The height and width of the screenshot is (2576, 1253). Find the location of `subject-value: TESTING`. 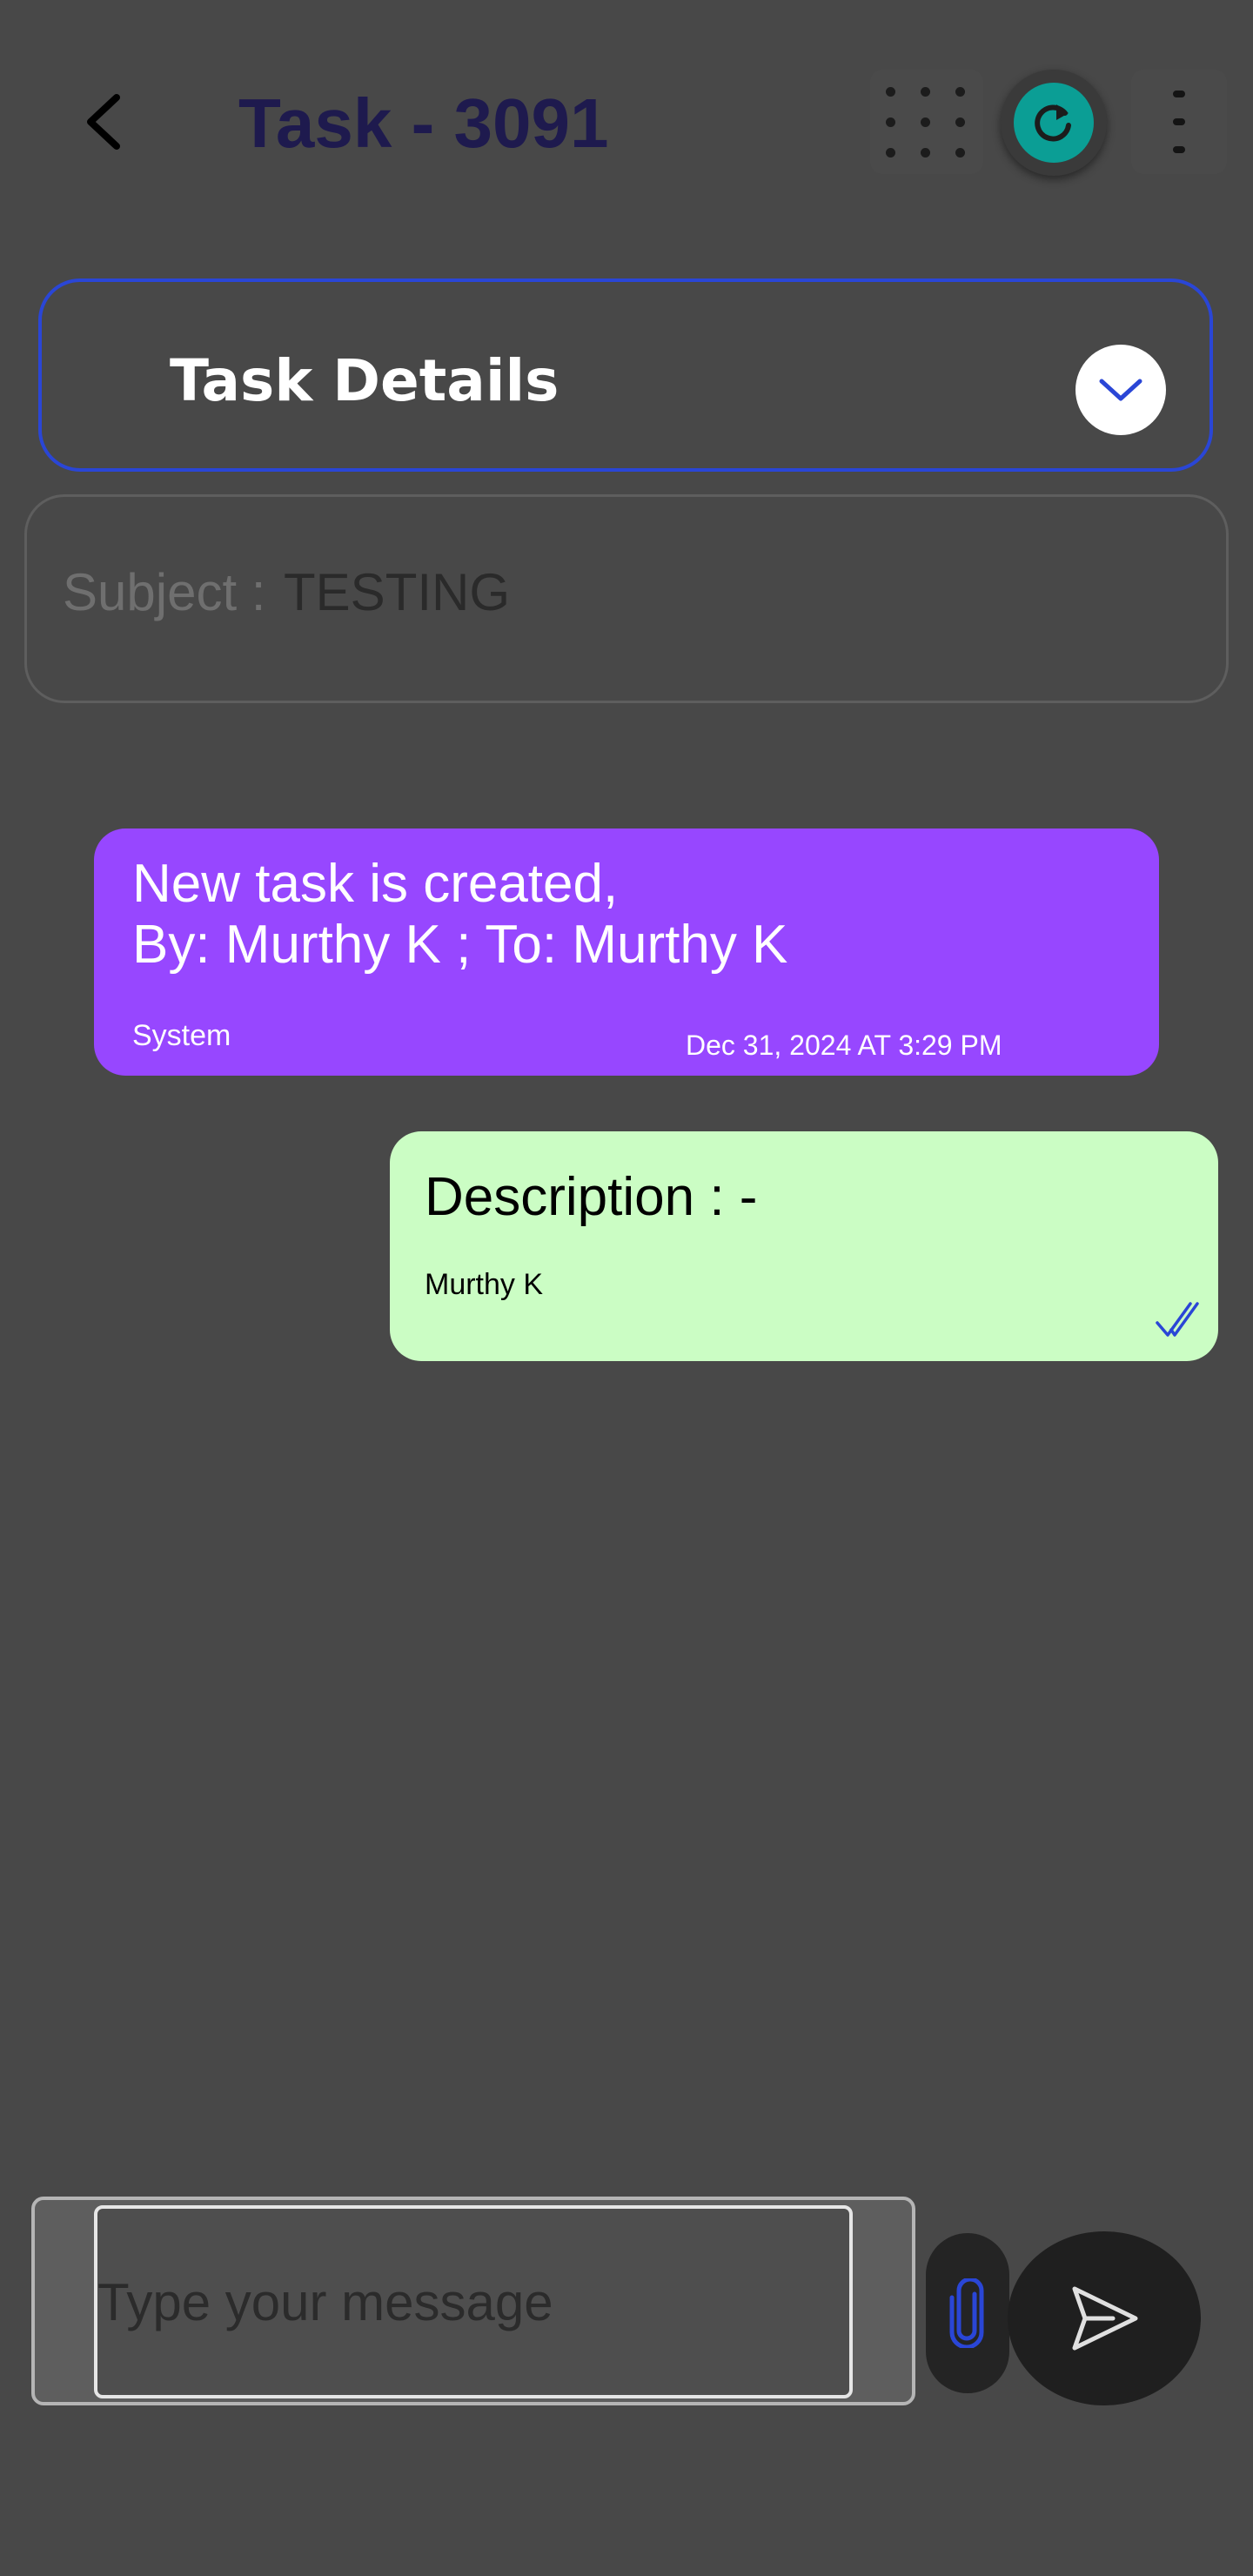

subject-value: TESTING is located at coordinates (397, 592).